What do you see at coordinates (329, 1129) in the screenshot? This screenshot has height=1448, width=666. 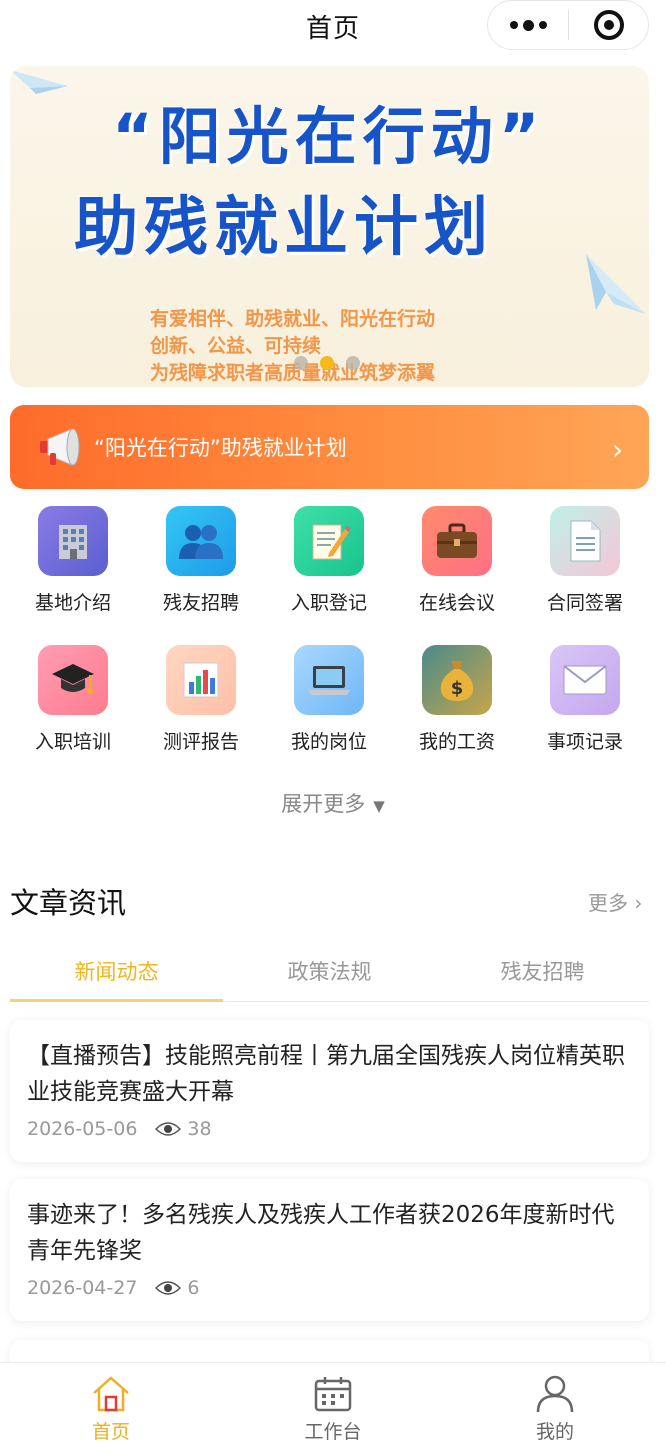 I see `article-meta: 2026-05-06 38` at bounding box center [329, 1129].